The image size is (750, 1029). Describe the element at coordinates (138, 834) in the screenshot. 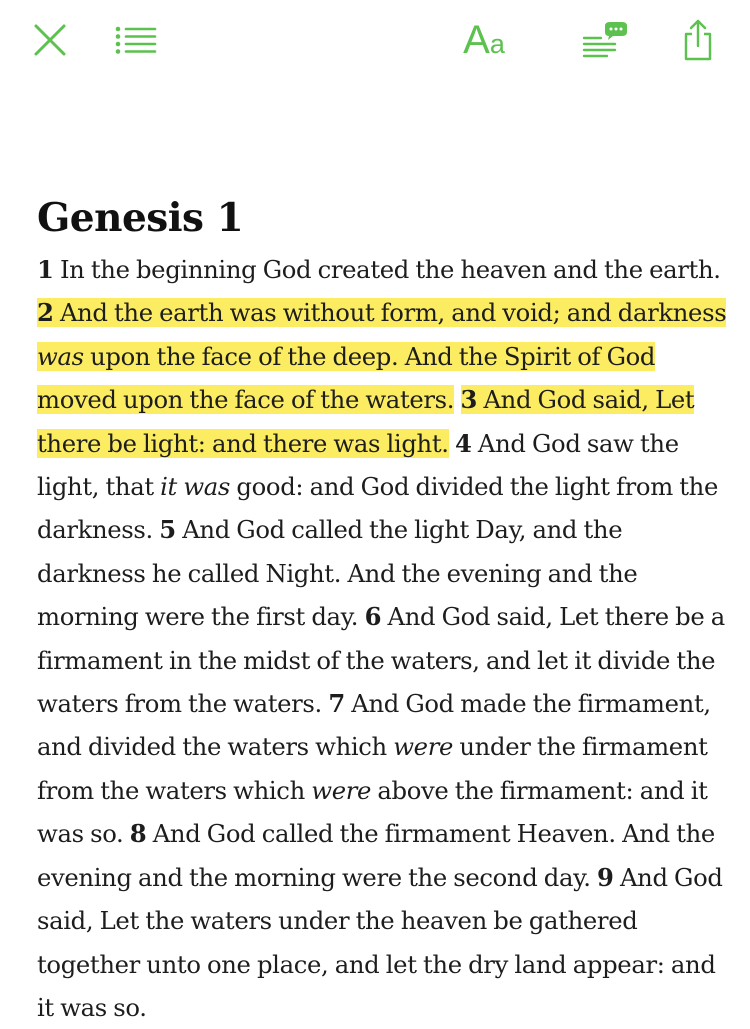

I see `verse-number: 8` at that location.